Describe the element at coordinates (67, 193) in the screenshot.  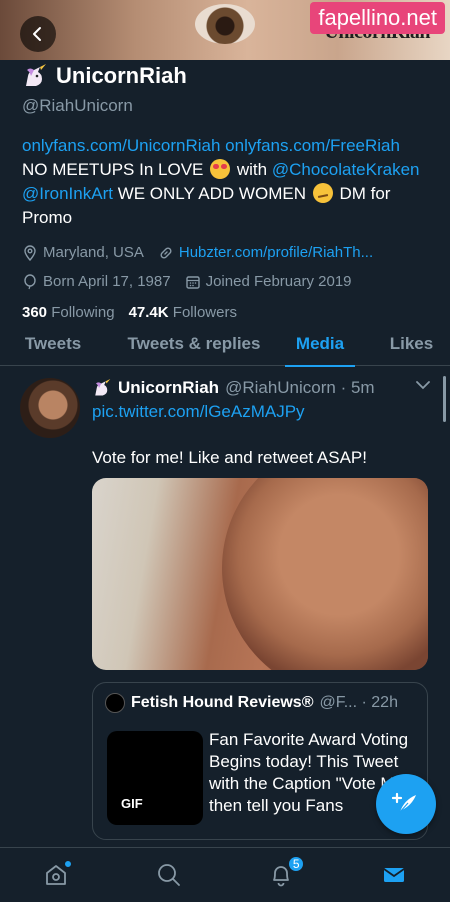
I see `bio-mention-ironinkart: @IronInkArt` at that location.